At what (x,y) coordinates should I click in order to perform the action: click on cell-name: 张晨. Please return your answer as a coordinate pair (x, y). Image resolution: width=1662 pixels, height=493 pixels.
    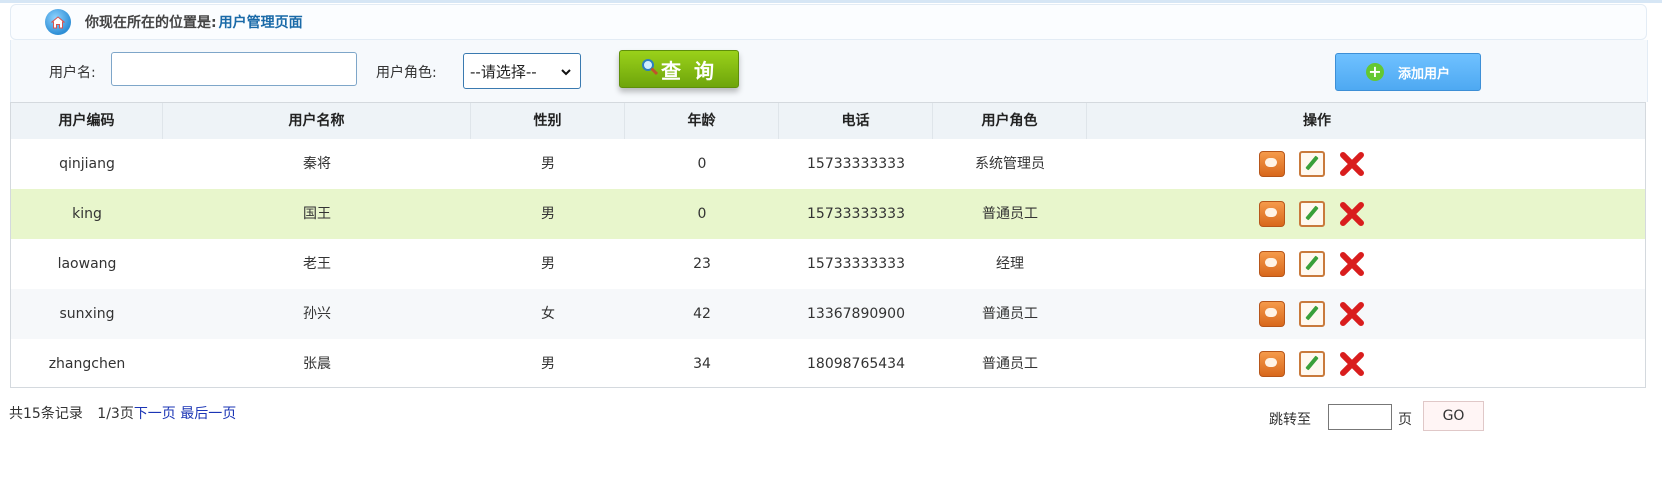
    Looking at the image, I should click on (317, 364).